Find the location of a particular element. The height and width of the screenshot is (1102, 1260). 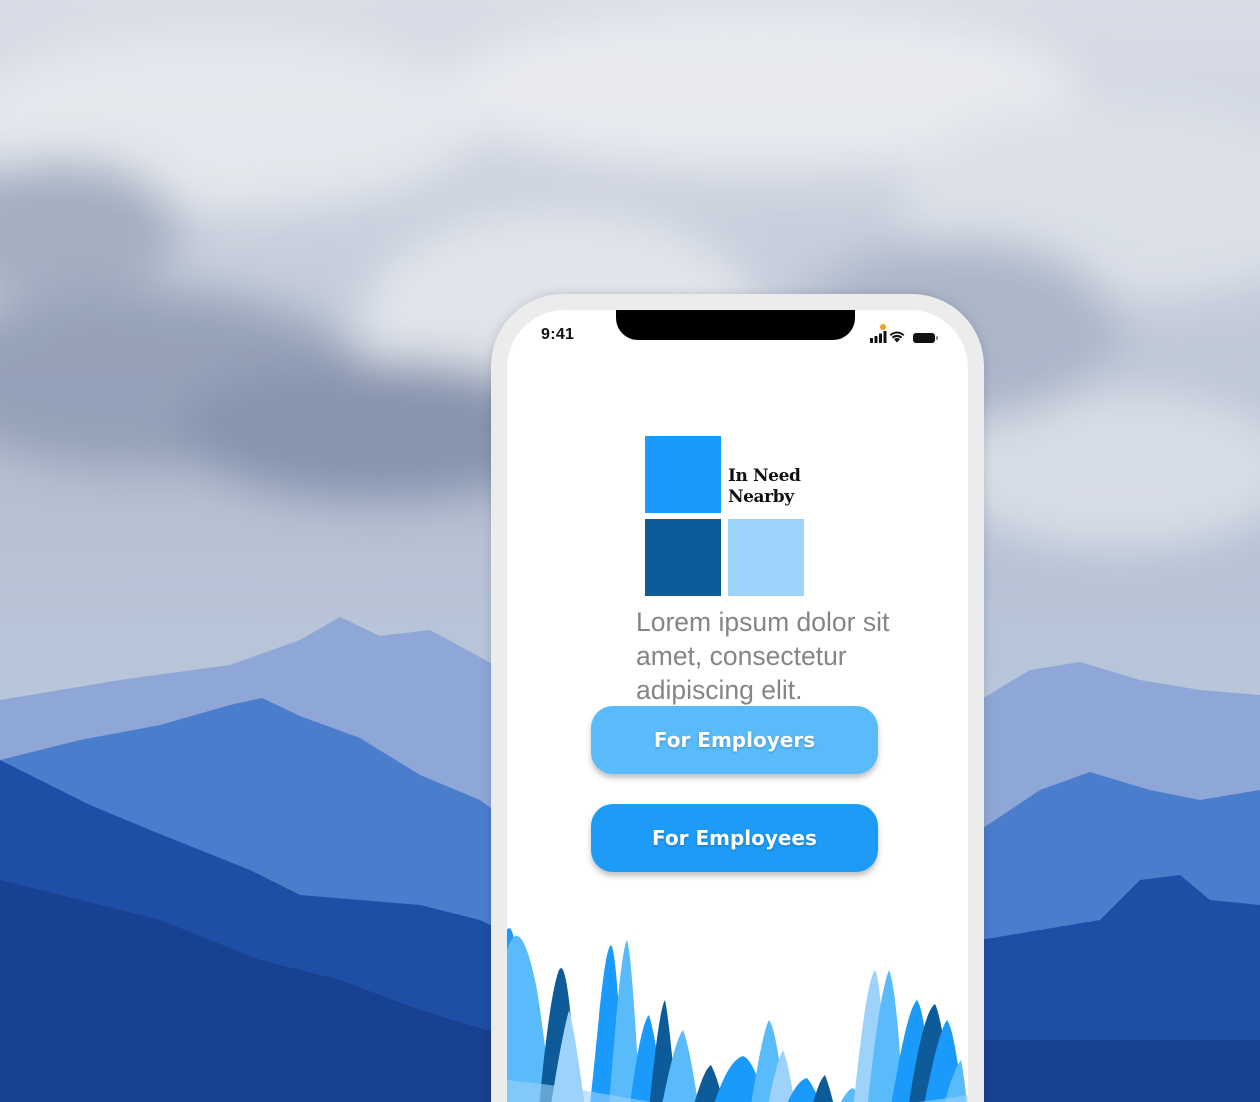

battery-icon is located at coordinates (925, 338).